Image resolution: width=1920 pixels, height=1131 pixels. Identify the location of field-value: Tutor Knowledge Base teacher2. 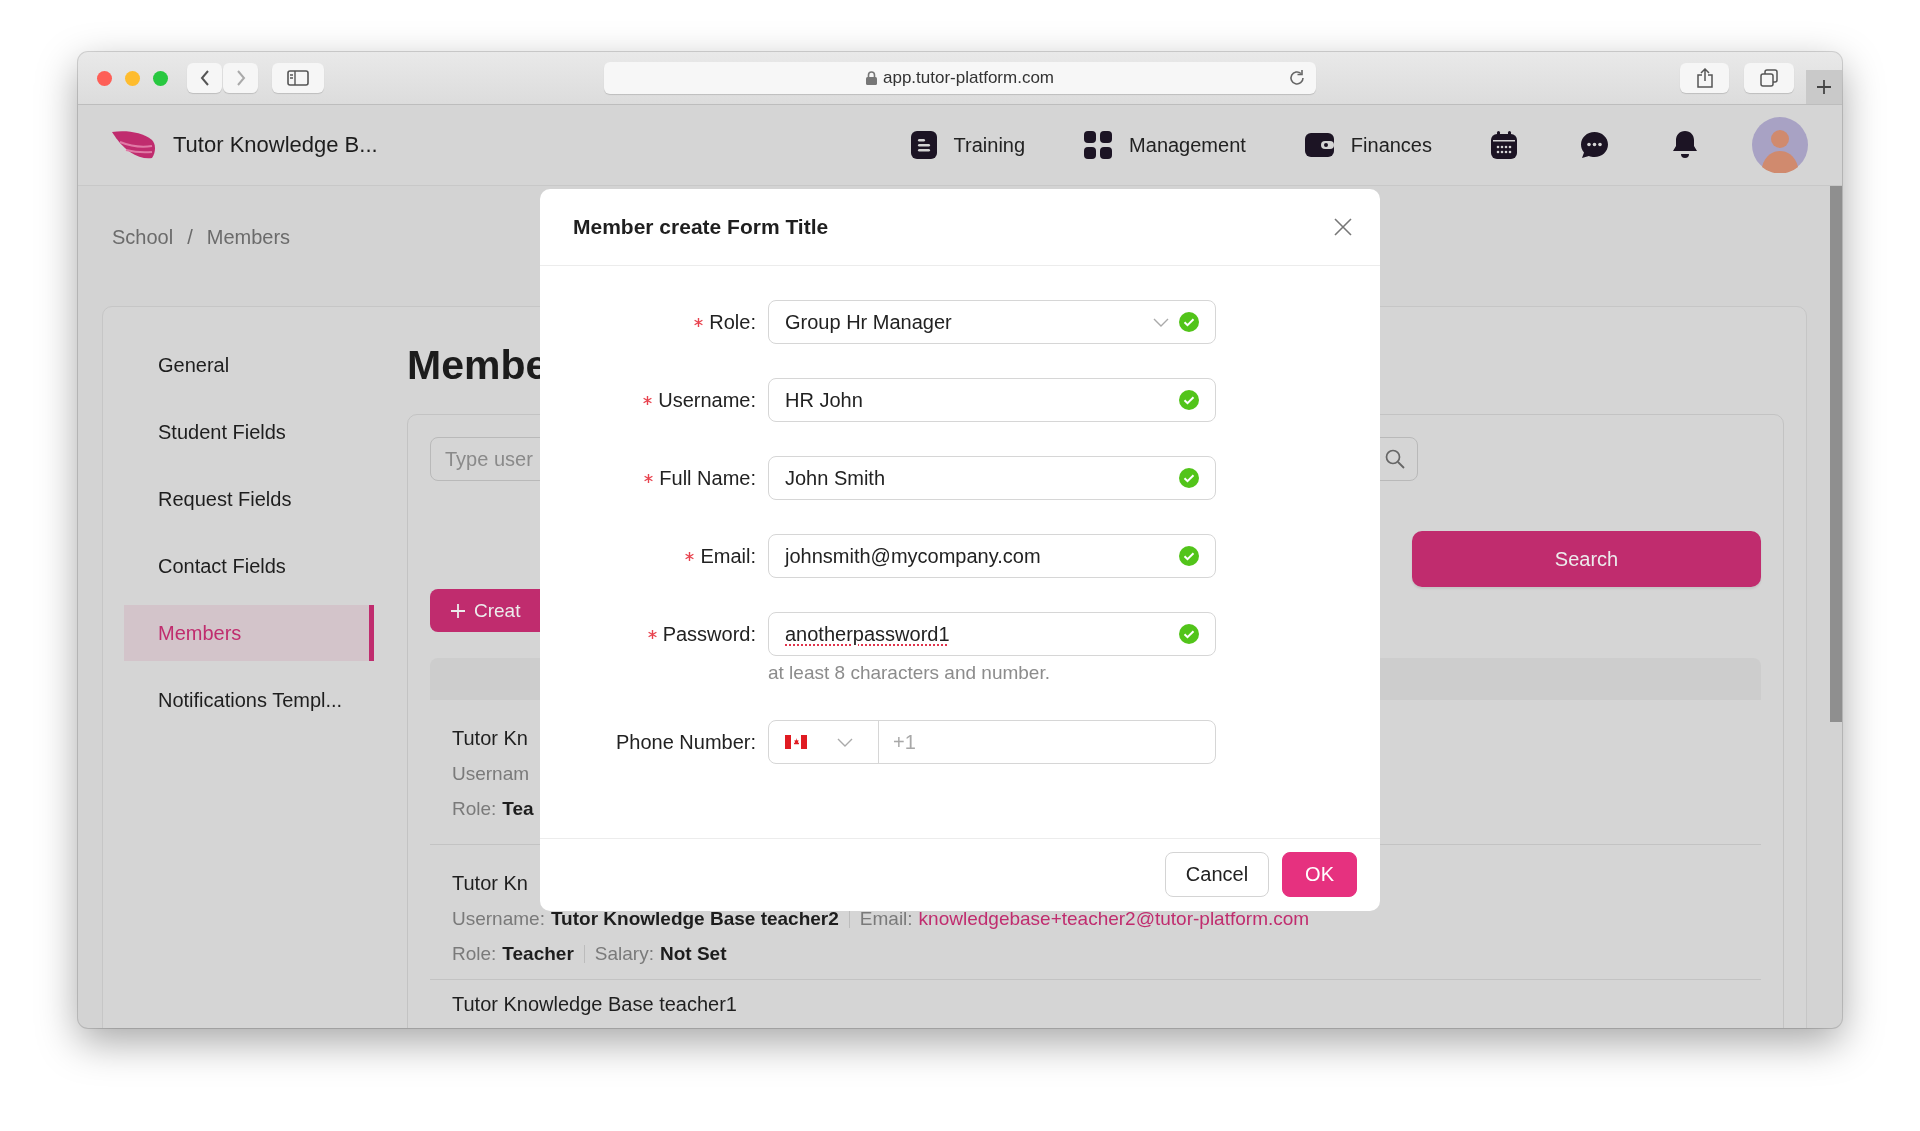
(694, 919).